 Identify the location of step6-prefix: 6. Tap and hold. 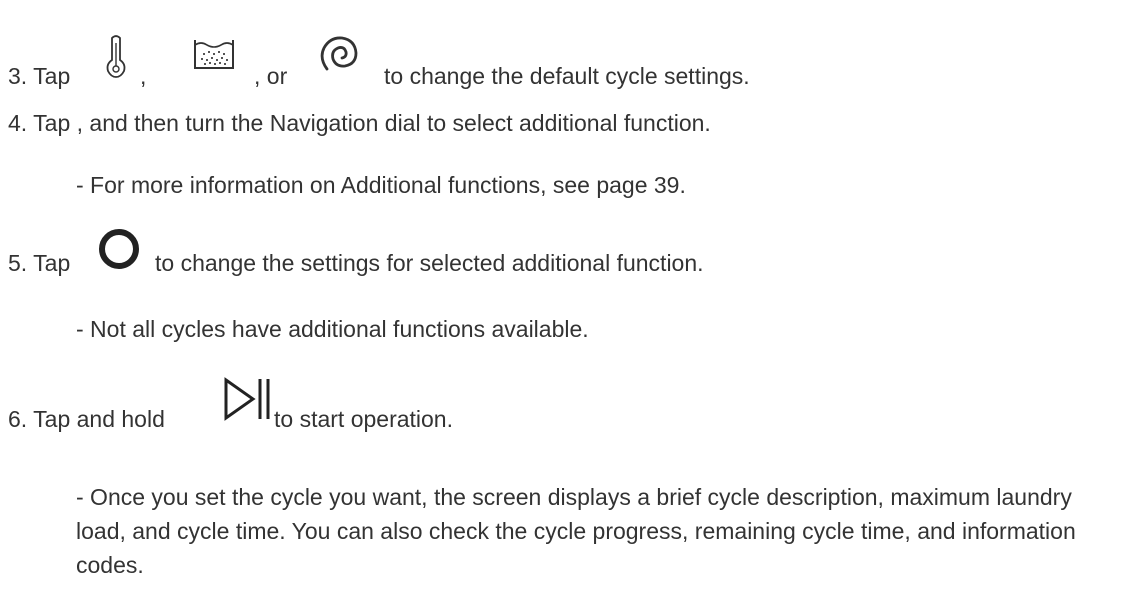
(86, 419).